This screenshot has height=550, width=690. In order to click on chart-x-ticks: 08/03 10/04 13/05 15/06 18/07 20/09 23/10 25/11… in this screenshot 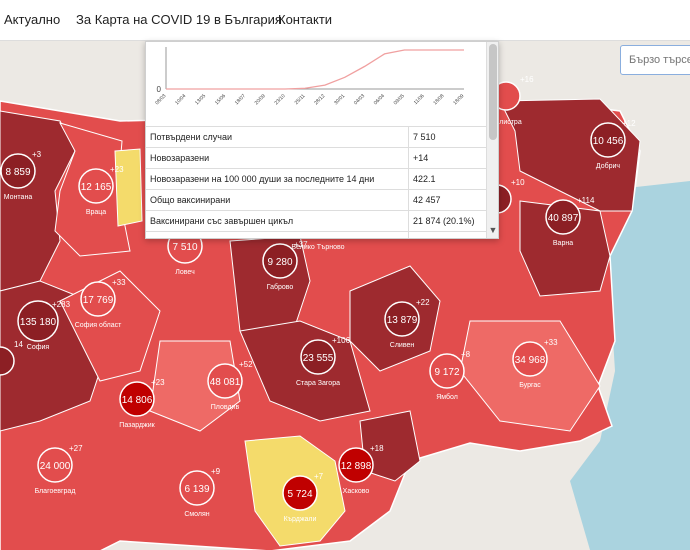, I will do `click(309, 99)`.